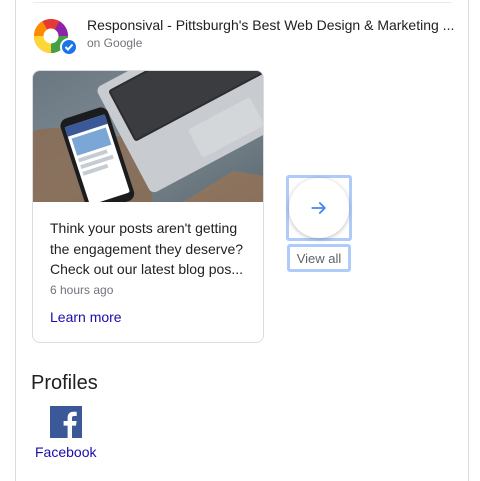 This screenshot has width=480, height=481. What do you see at coordinates (148, 141) in the screenshot?
I see `post-image` at bounding box center [148, 141].